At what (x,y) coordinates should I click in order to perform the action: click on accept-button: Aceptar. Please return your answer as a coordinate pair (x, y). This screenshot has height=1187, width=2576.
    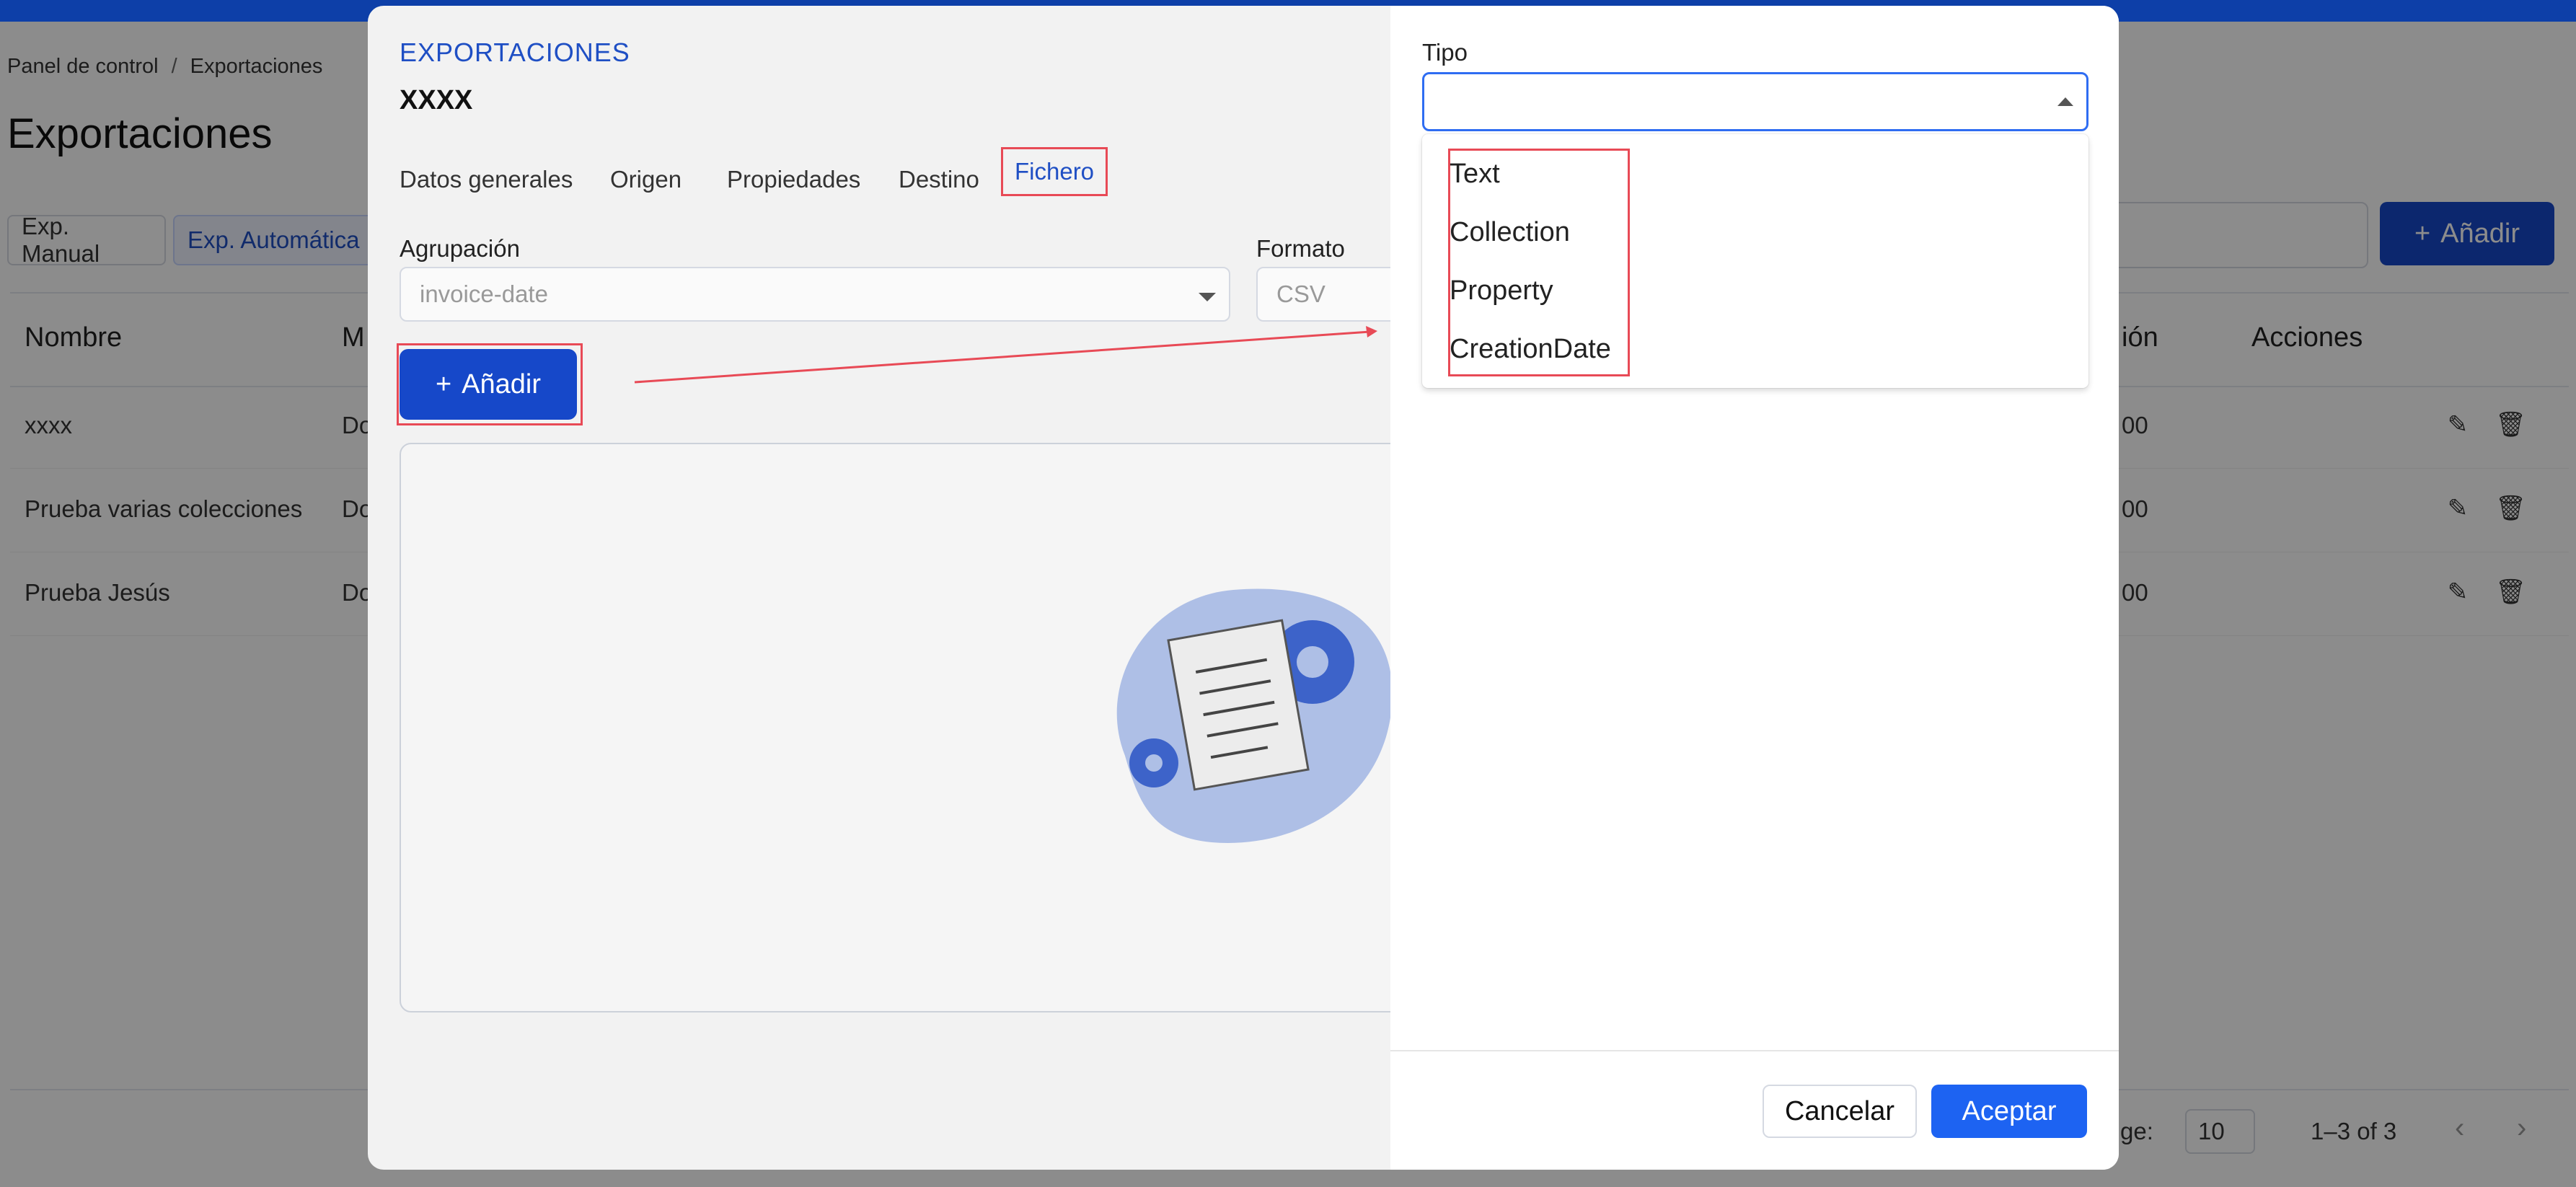
    Looking at the image, I should click on (2009, 1111).